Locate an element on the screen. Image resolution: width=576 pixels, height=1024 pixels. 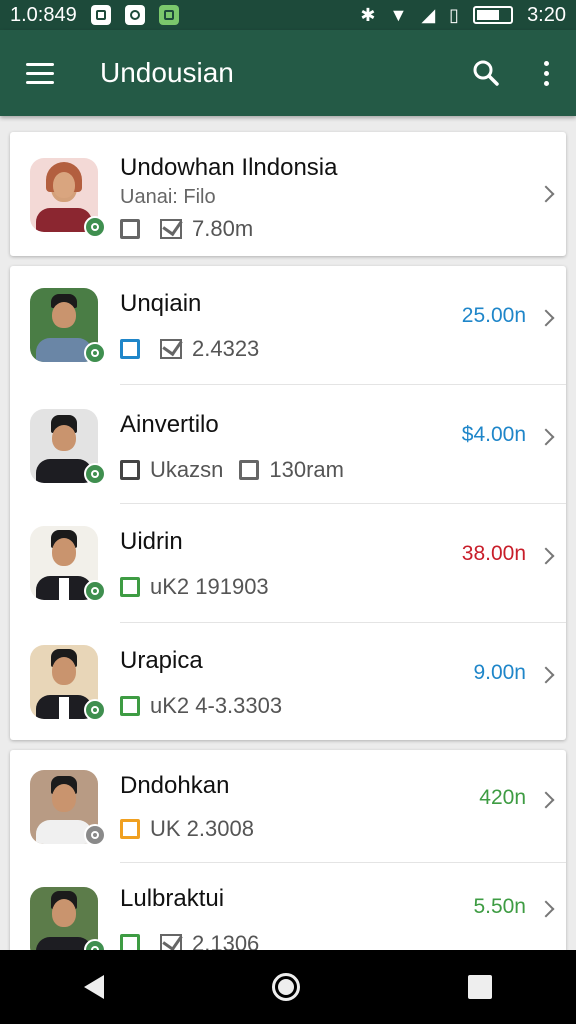
notification-app-icon is located at coordinates (100, 15).